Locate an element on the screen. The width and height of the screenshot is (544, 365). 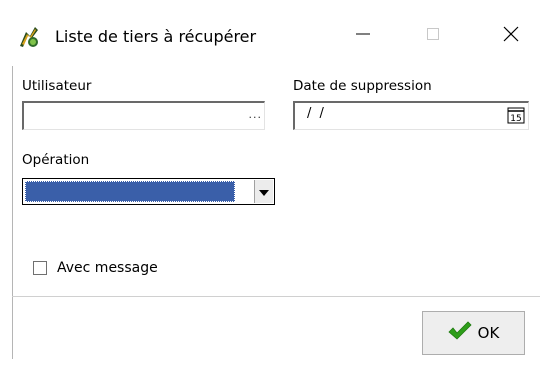
maximize-button is located at coordinates (433, 36).